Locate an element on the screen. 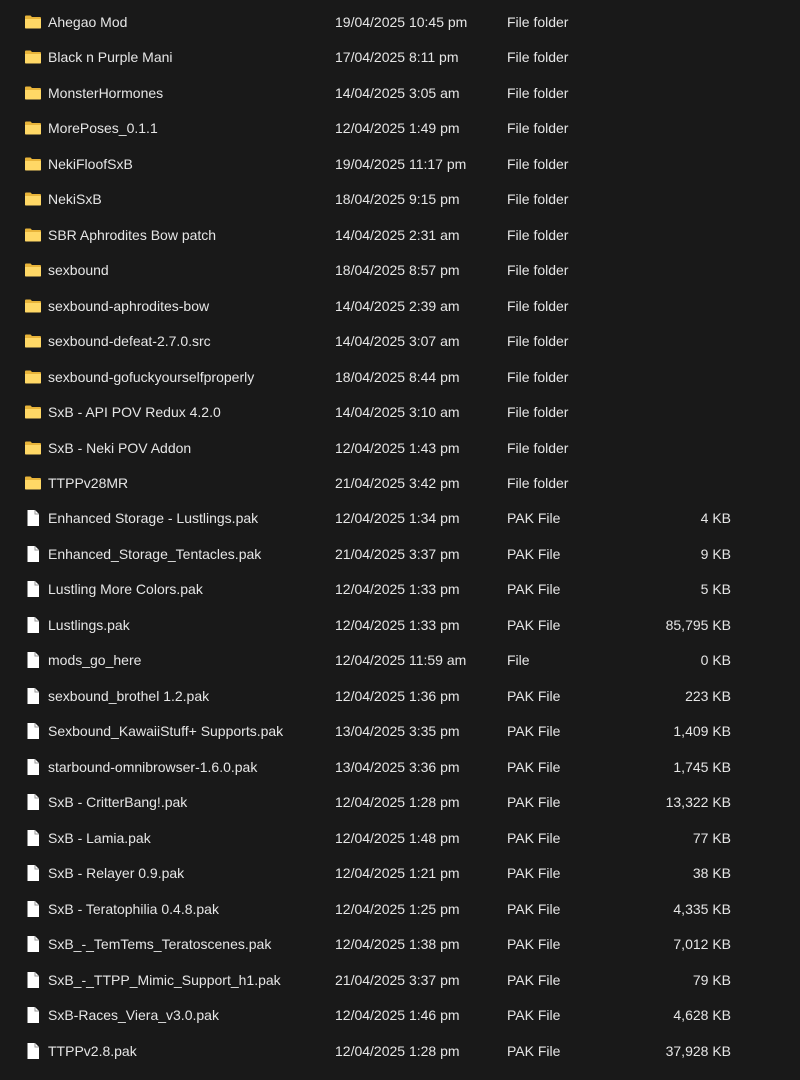  item-name: MorePoses_0.1.1 is located at coordinates (103, 128).